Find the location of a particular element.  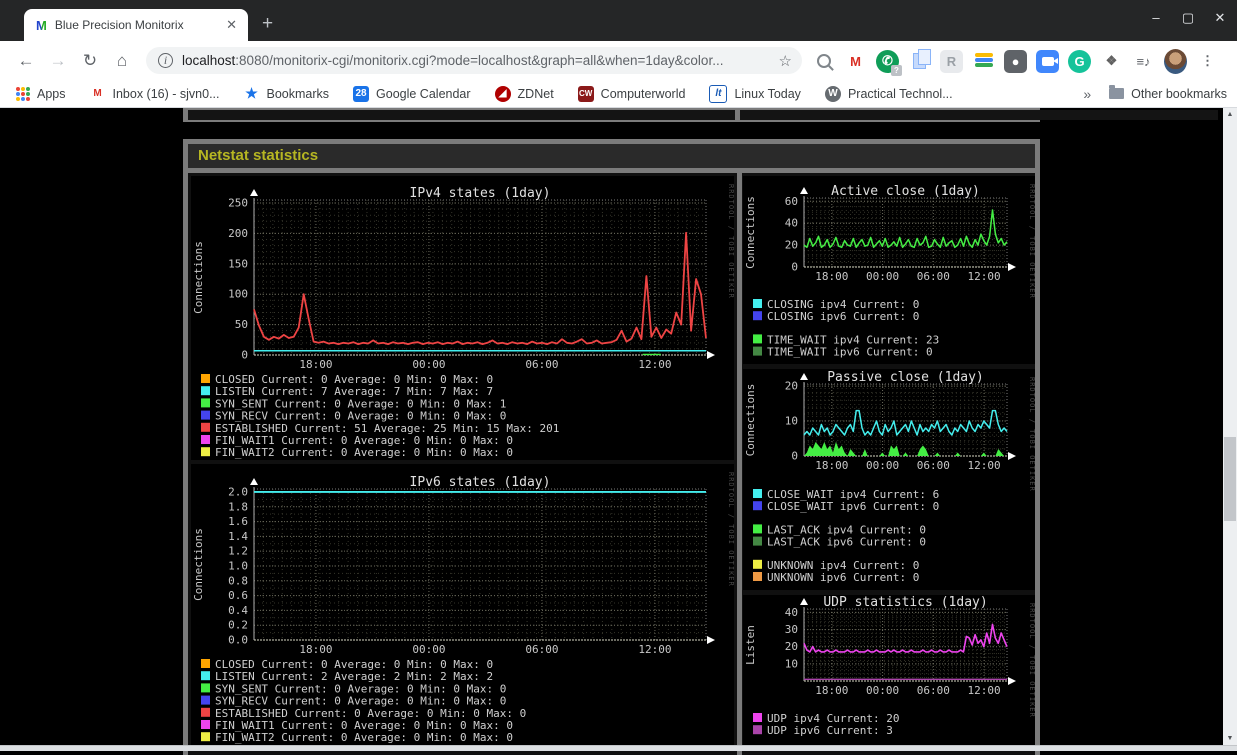

bookmark-item-star: ★ Bookmarks is located at coordinates (286, 94).